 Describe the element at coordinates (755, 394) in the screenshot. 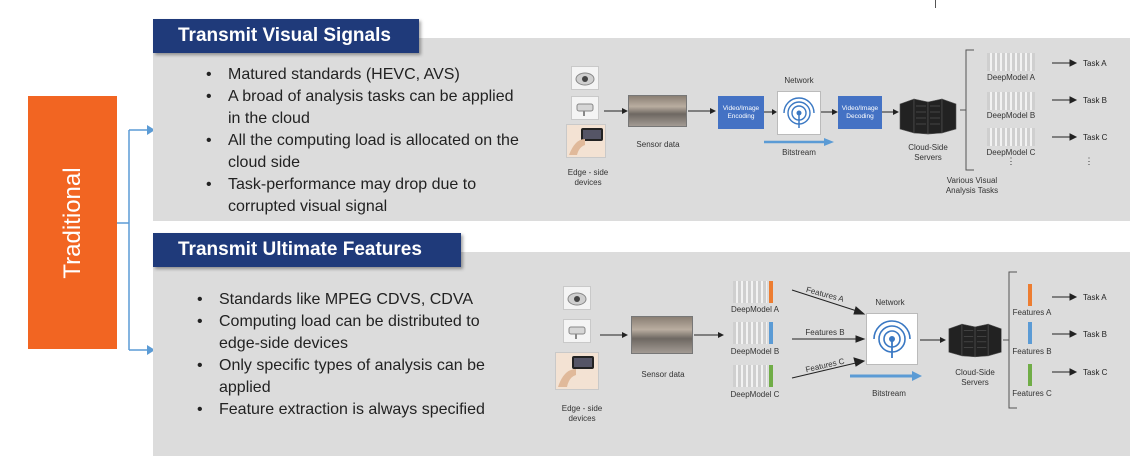

I see `deepmodel-label: DeepModel C` at that location.